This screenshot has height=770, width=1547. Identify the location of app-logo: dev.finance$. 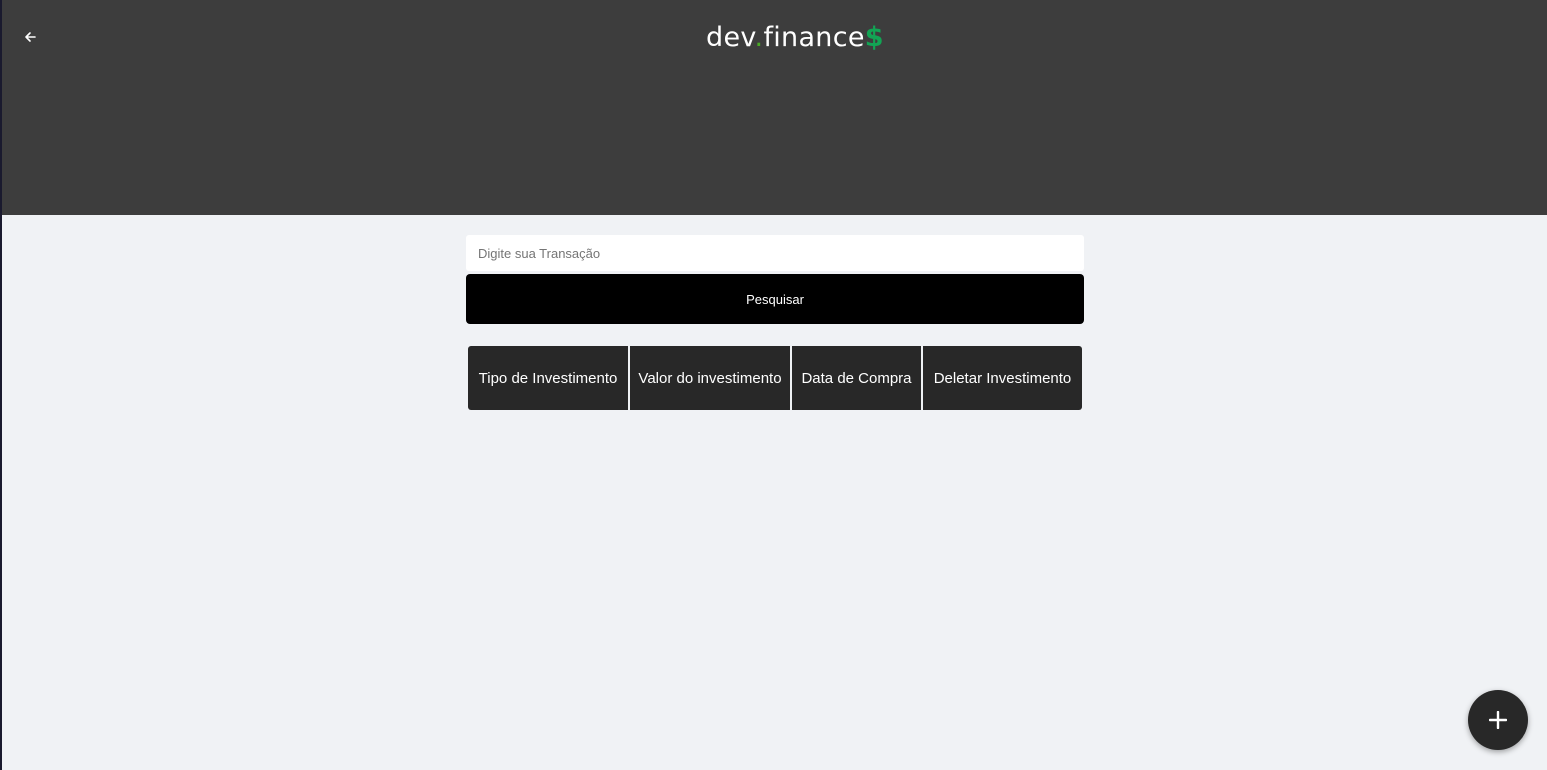
(795, 38).